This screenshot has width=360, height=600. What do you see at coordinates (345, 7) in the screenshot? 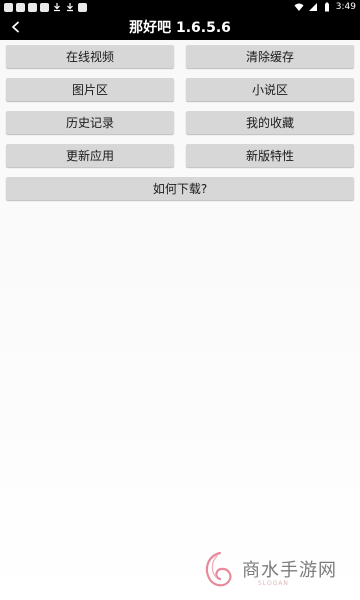
I see `status-time: 3:49` at bounding box center [345, 7].